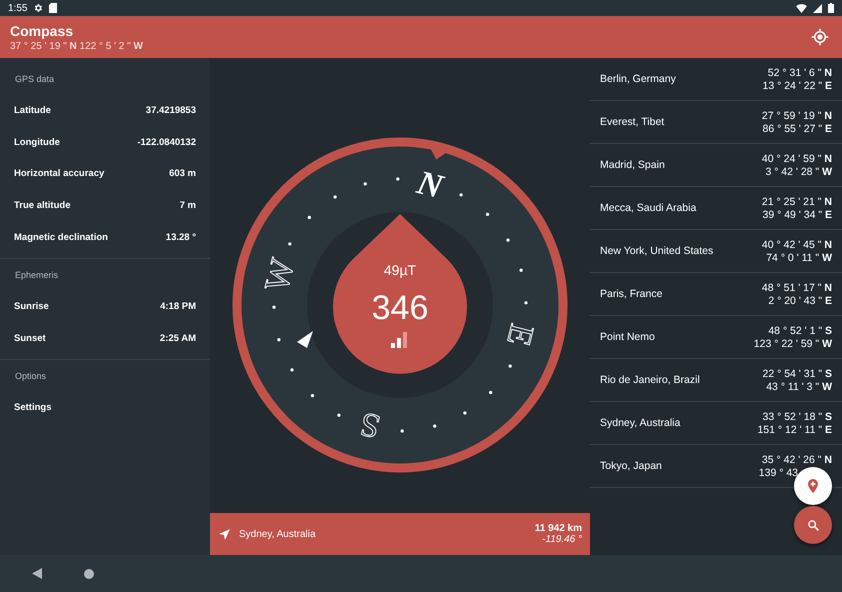 This screenshot has height=592, width=842. What do you see at coordinates (716, 423) in the screenshot?
I see `place-item: Sydney, Australia 33 ° 52 ' 18 " S 151 ° 12 ' 11 " E` at bounding box center [716, 423].